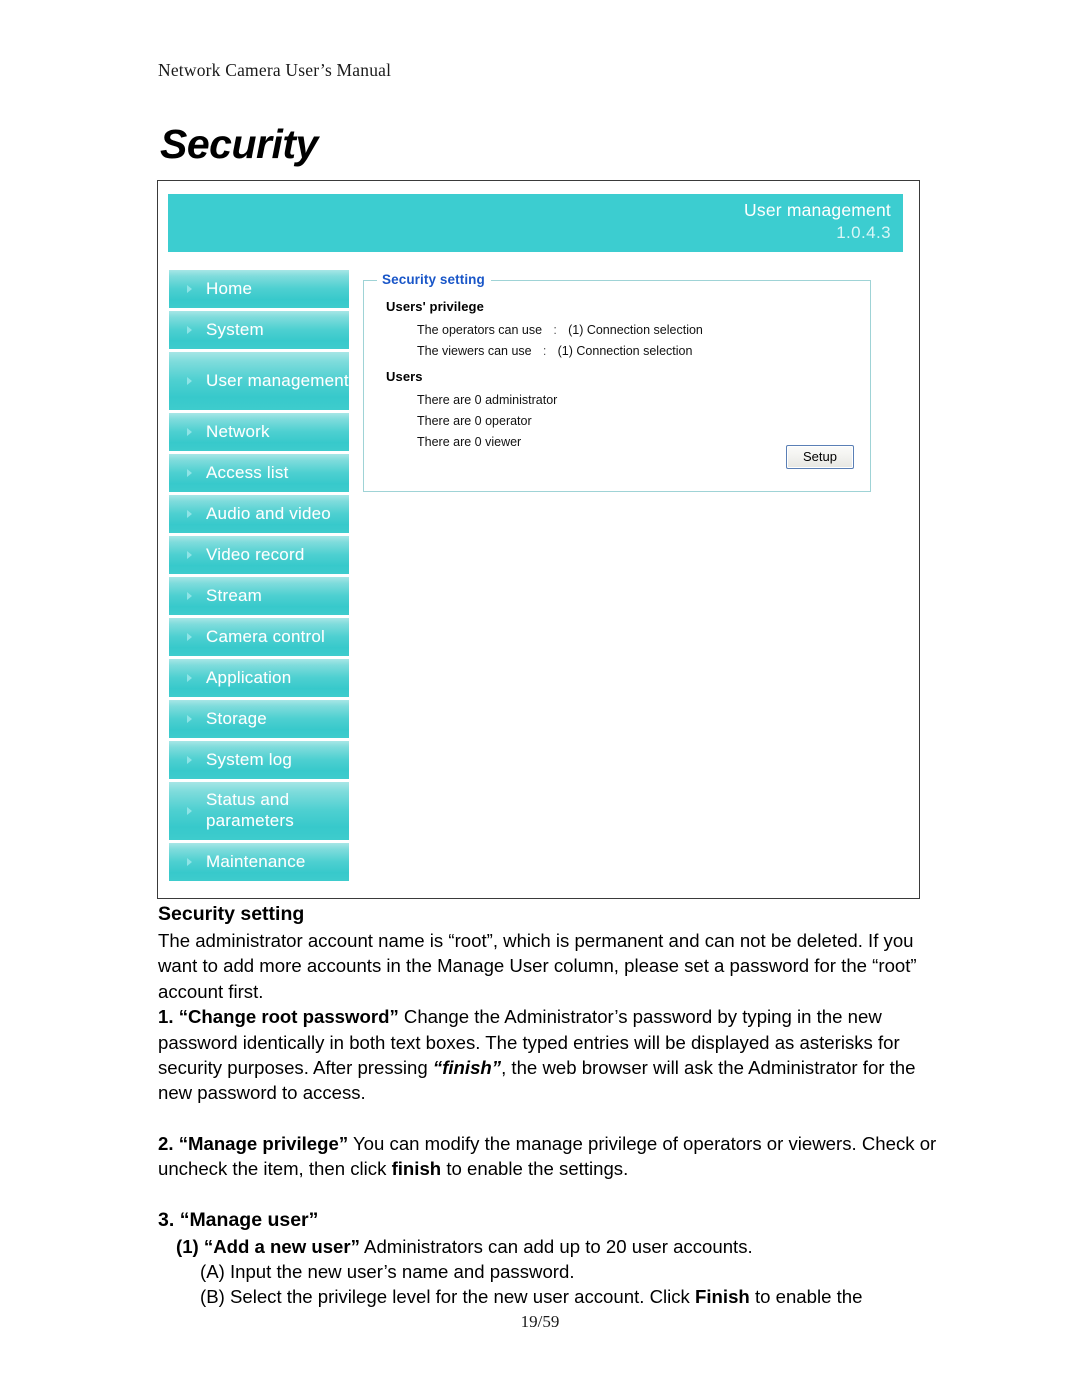 This screenshot has height=1397, width=1080. Describe the element at coordinates (722, 1297) in the screenshot. I see `item-3-sub-b-emphasis: Finish` at that location.